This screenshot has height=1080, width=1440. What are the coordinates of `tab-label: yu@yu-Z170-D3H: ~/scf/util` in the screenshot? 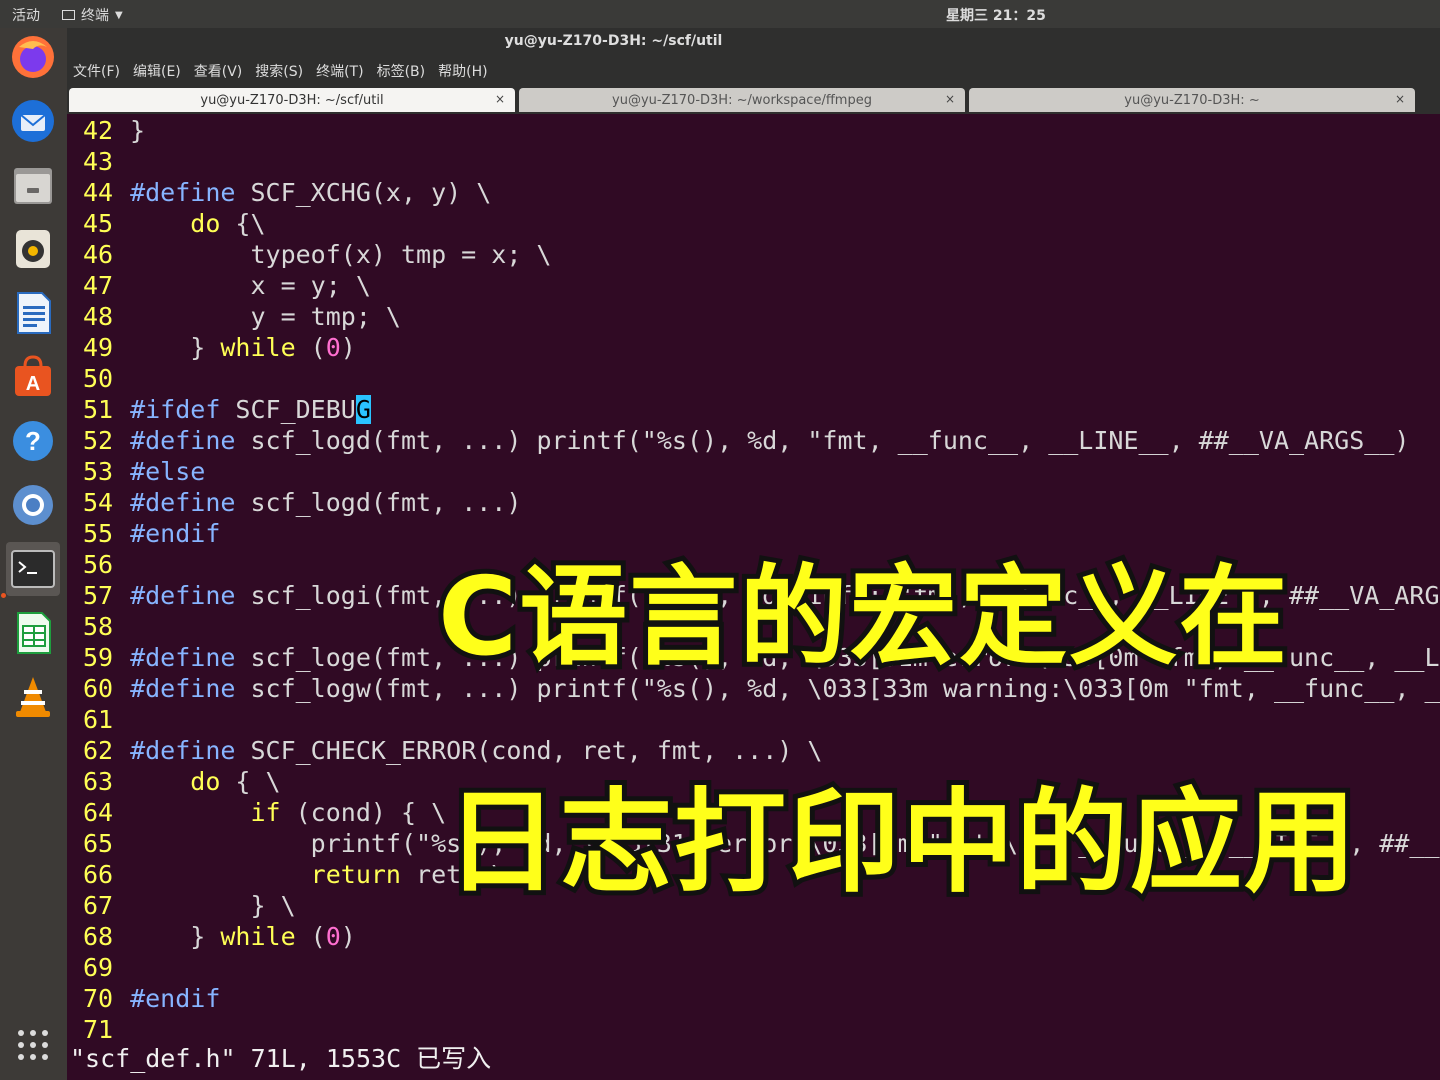 It's located at (292, 100).